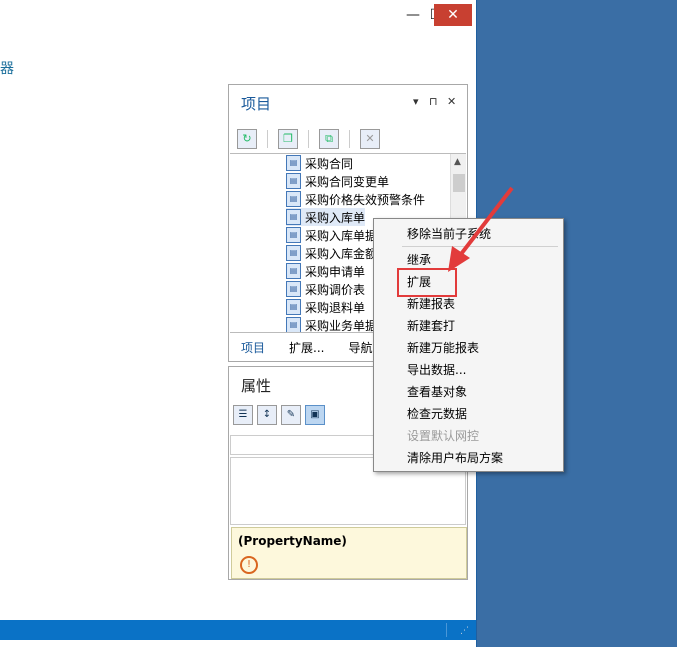 The width and height of the screenshot is (677, 647). I want to click on tree-item: ▤ 采购合同变更单, so click(337, 181).